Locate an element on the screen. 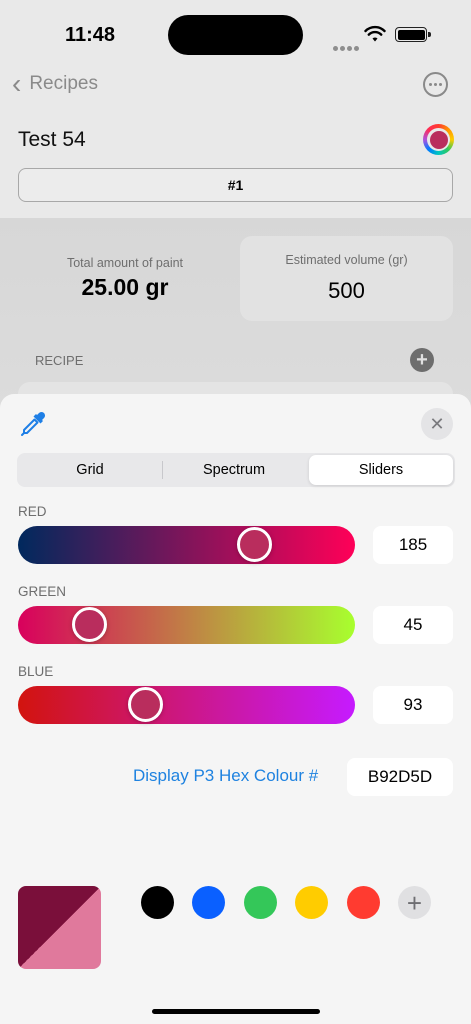 The image size is (471, 1024). color-preview-swatch is located at coordinates (59, 927).